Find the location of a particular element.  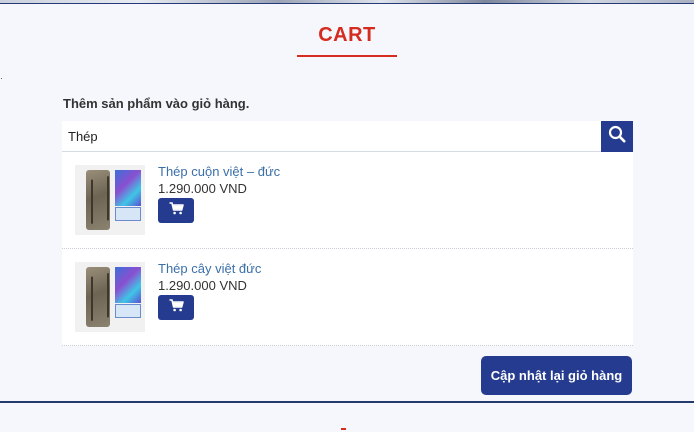

product-name-link: Thép cuộn việt – đức is located at coordinates (219, 171).